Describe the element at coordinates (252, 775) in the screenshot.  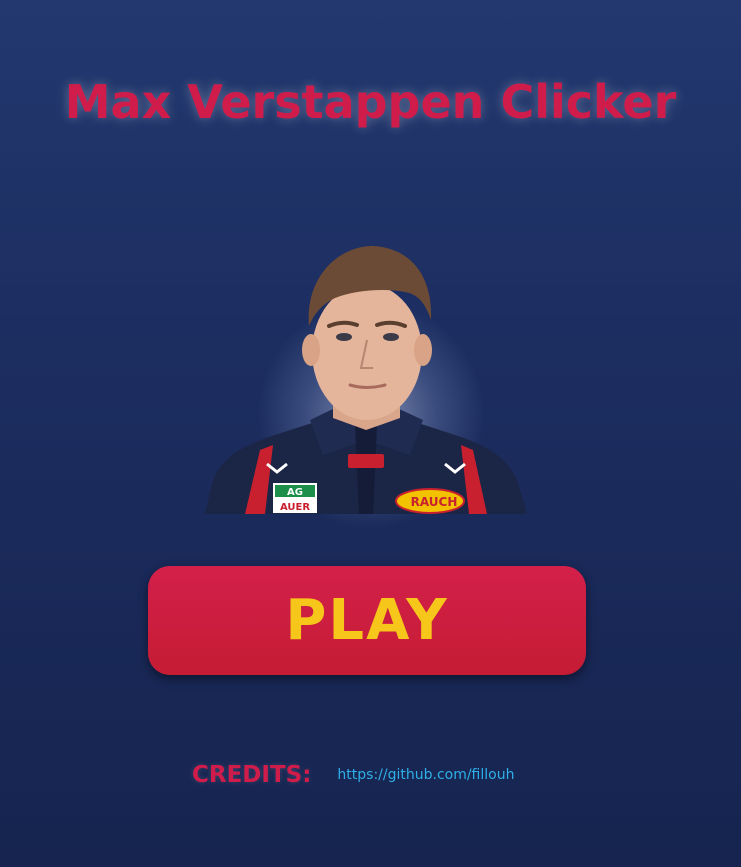
I see `credits-label: CREDITS:` at that location.